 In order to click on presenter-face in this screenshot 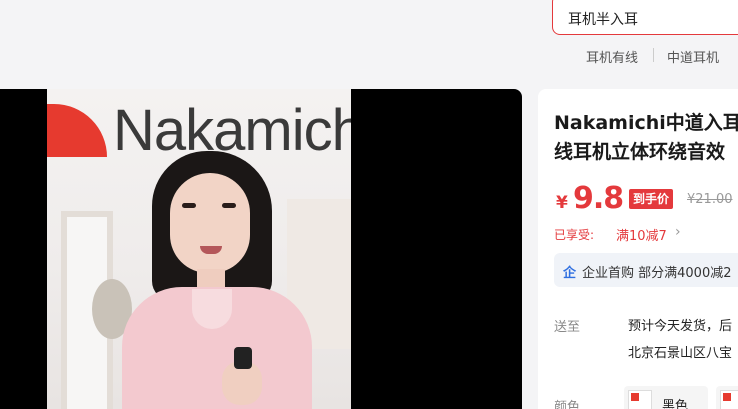, I will do `click(210, 223)`.